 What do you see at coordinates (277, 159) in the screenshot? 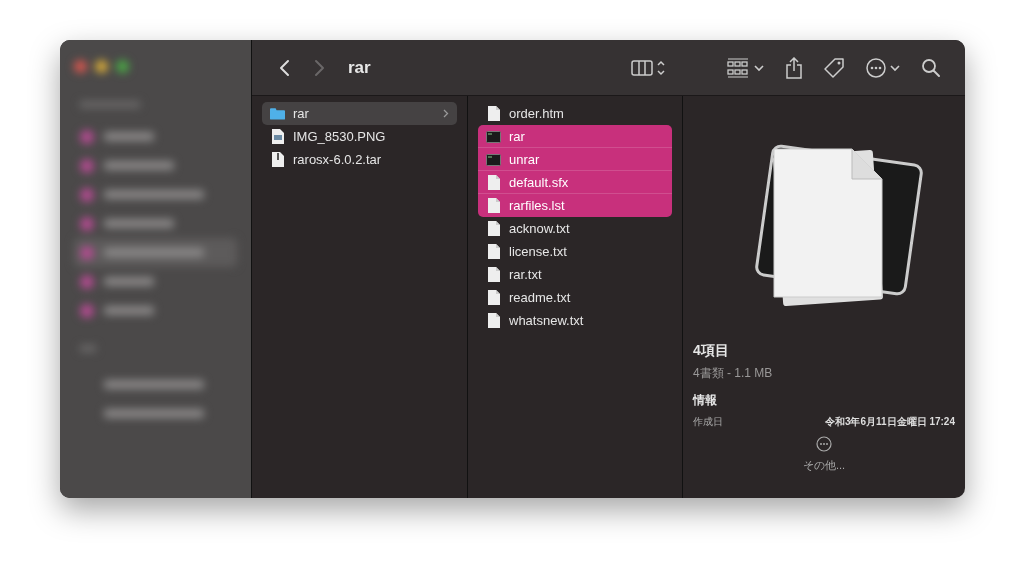
I see `archive-file-icon` at bounding box center [277, 159].